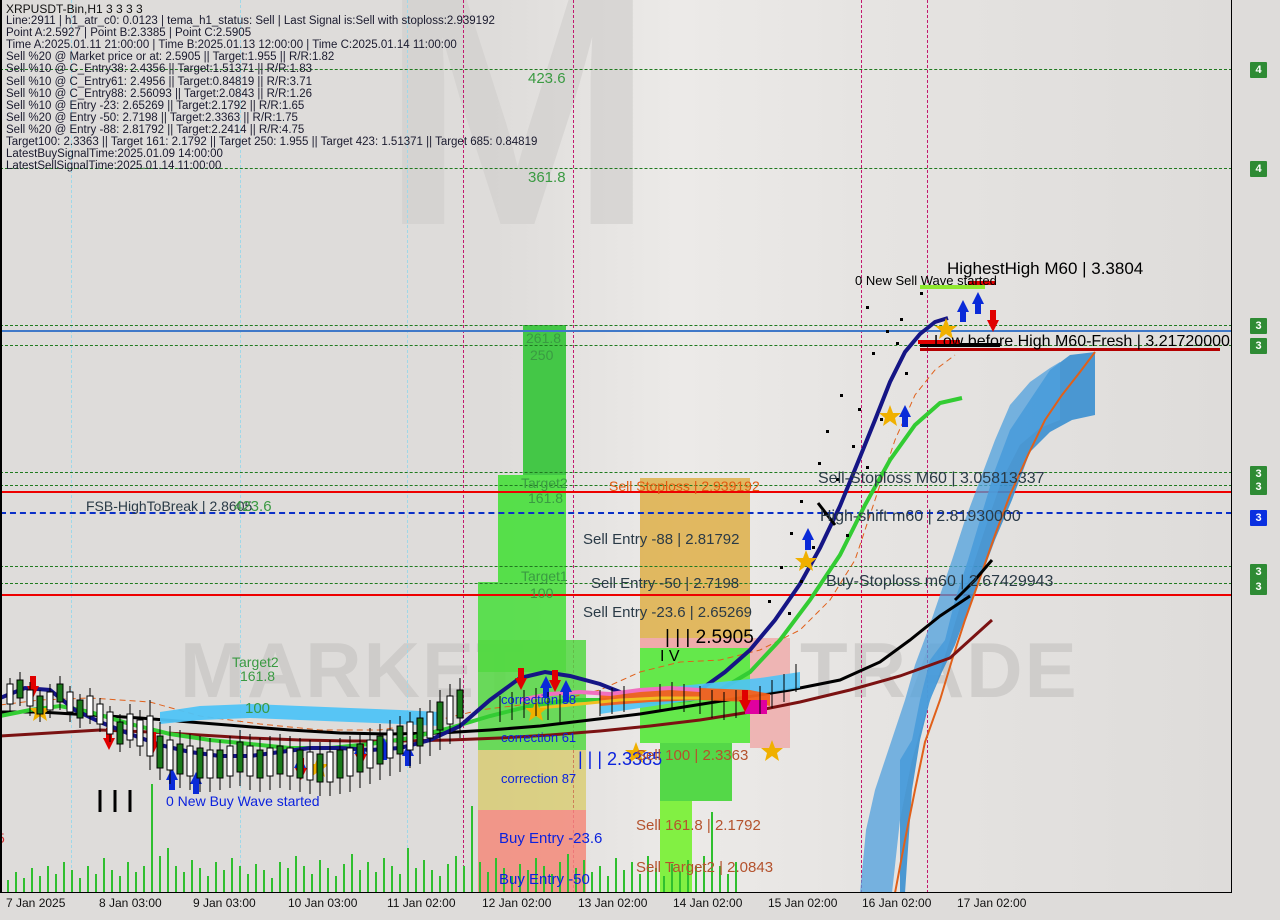 The height and width of the screenshot is (920, 1280). Describe the element at coordinates (684, 486) in the screenshot. I see `sell-stoploss-label: Sell Stoploss | 2.939192` at that location.